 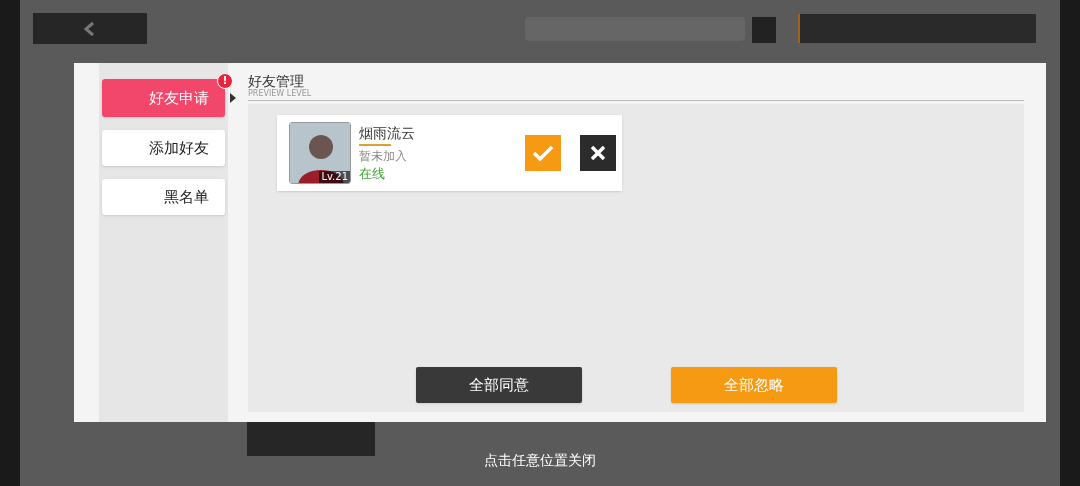 What do you see at coordinates (334, 177) in the screenshot?
I see `level-tag: Lv.21` at bounding box center [334, 177].